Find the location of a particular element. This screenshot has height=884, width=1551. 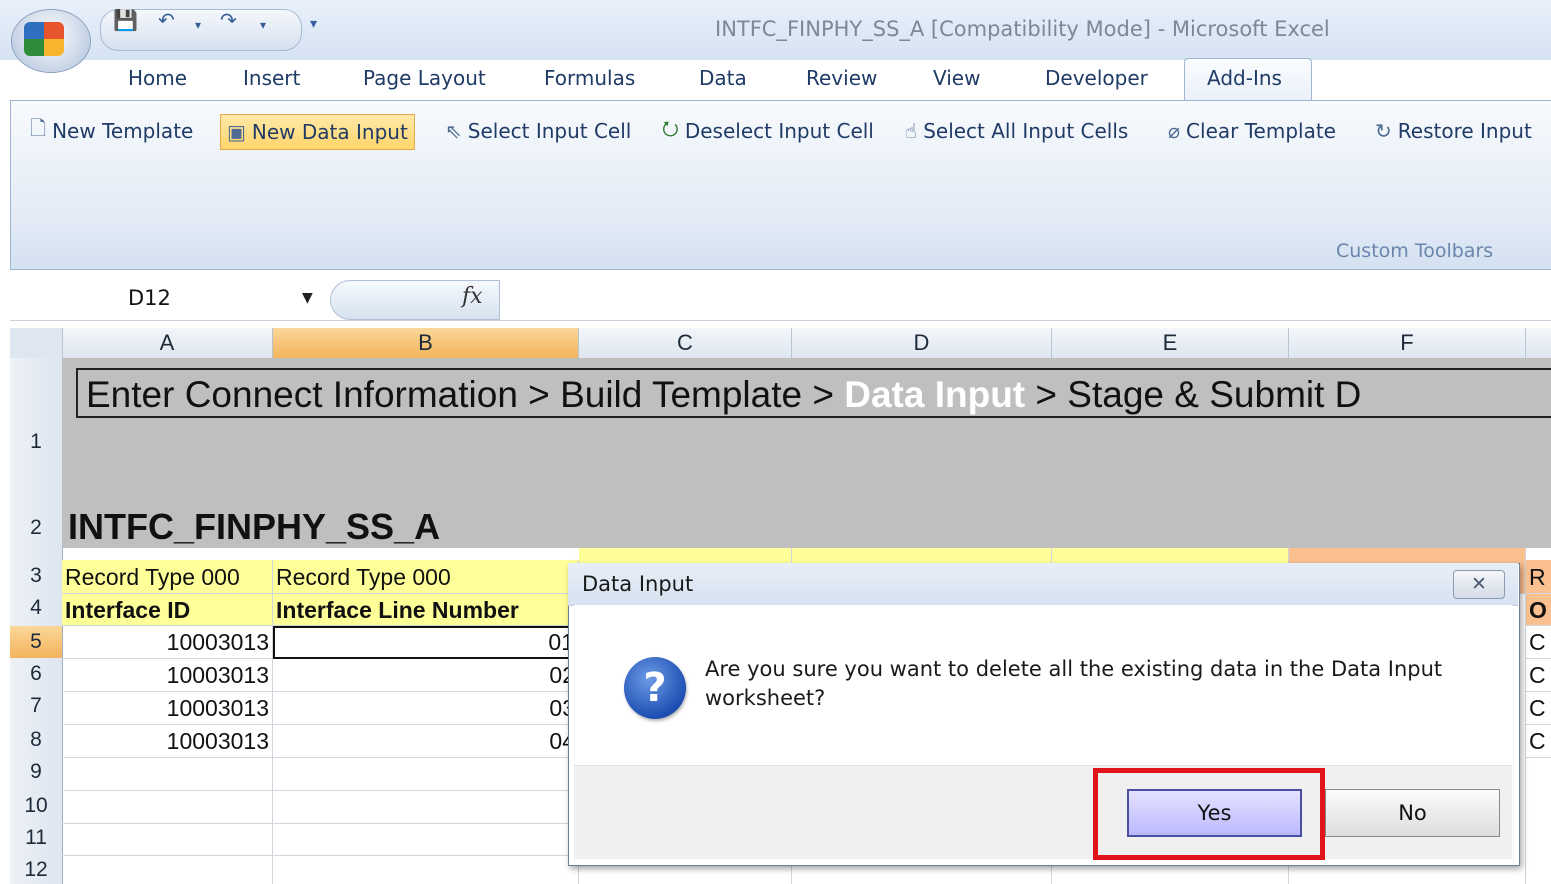

cell-a6: 10003013 is located at coordinates (167, 675).